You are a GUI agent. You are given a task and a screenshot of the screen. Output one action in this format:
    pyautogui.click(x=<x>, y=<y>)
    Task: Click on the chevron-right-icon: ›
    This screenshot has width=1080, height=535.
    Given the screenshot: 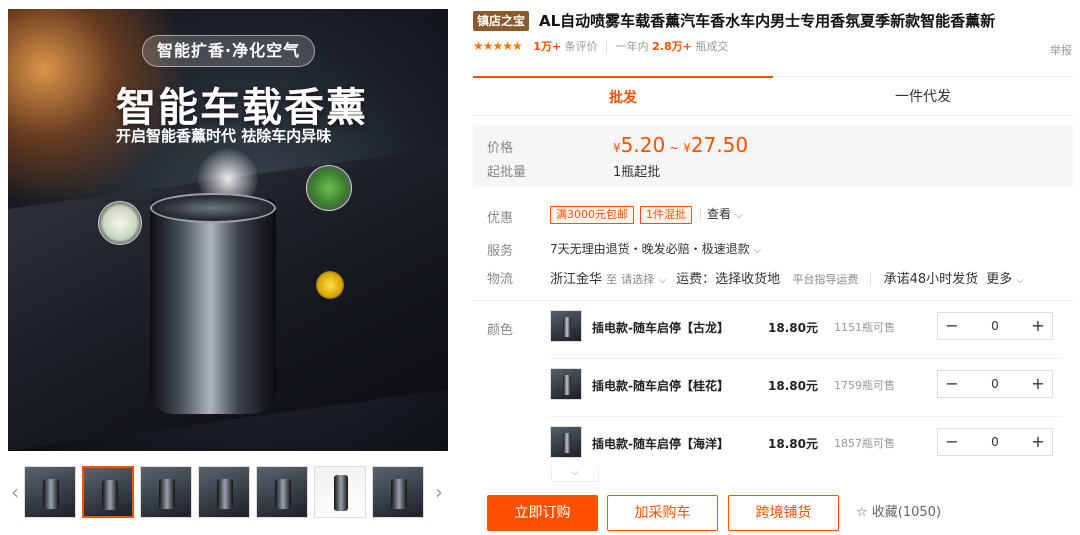 What is the action you would take?
    pyautogui.click(x=439, y=492)
    